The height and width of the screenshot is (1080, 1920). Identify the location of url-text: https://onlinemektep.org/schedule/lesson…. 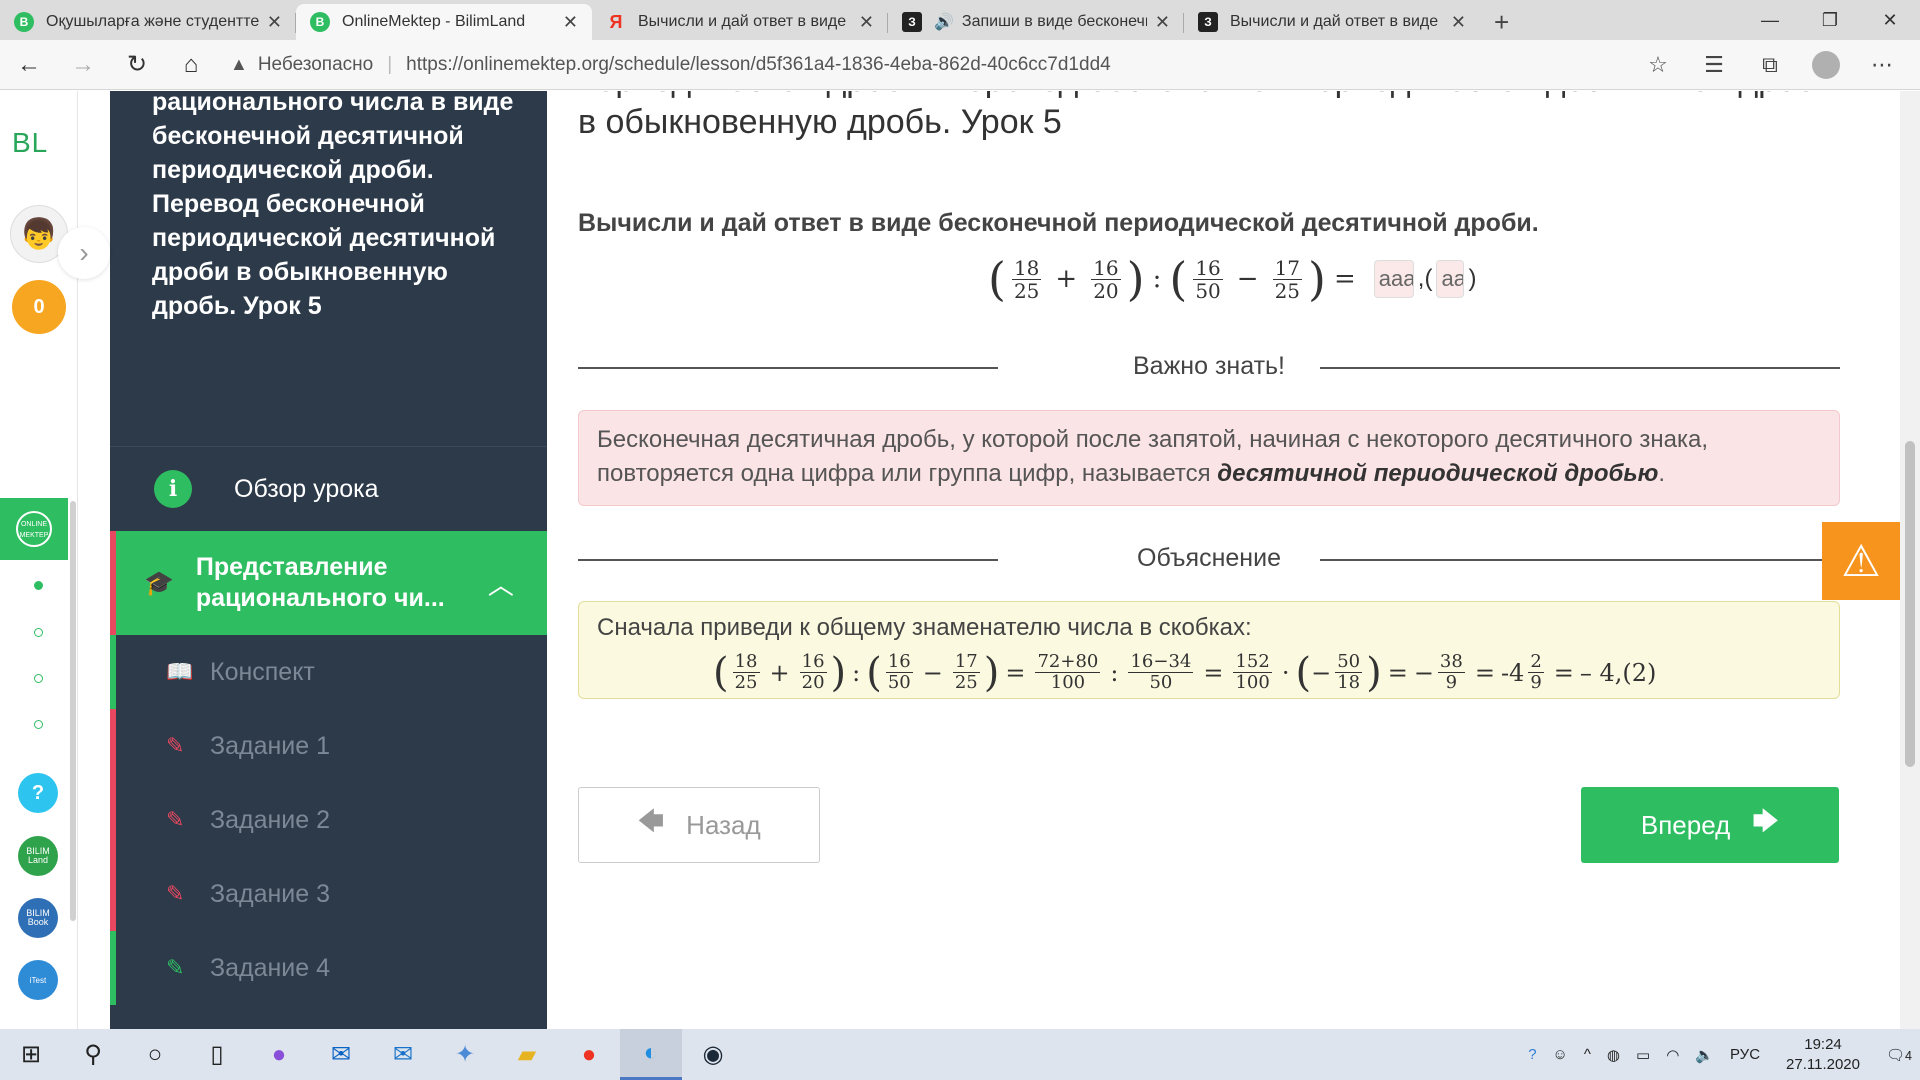
(758, 64).